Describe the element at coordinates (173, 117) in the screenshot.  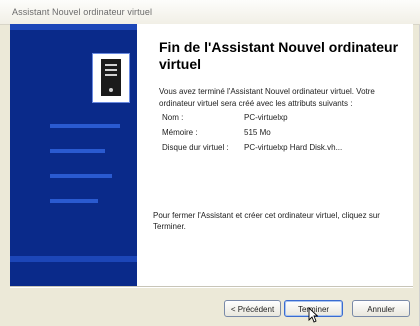
I see `attribute-label: Nom :` at that location.